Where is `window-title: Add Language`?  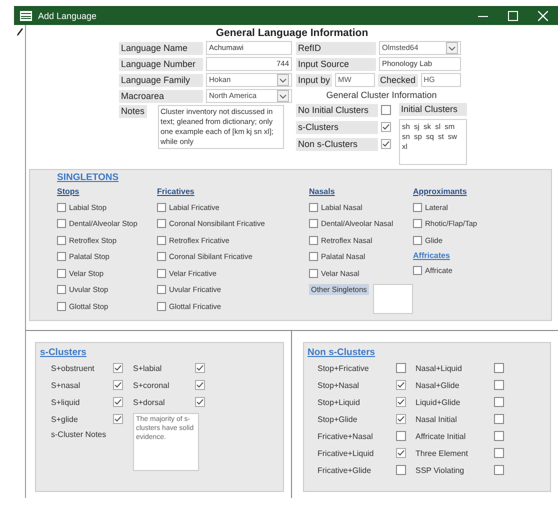 window-title: Add Language is located at coordinates (67, 15).